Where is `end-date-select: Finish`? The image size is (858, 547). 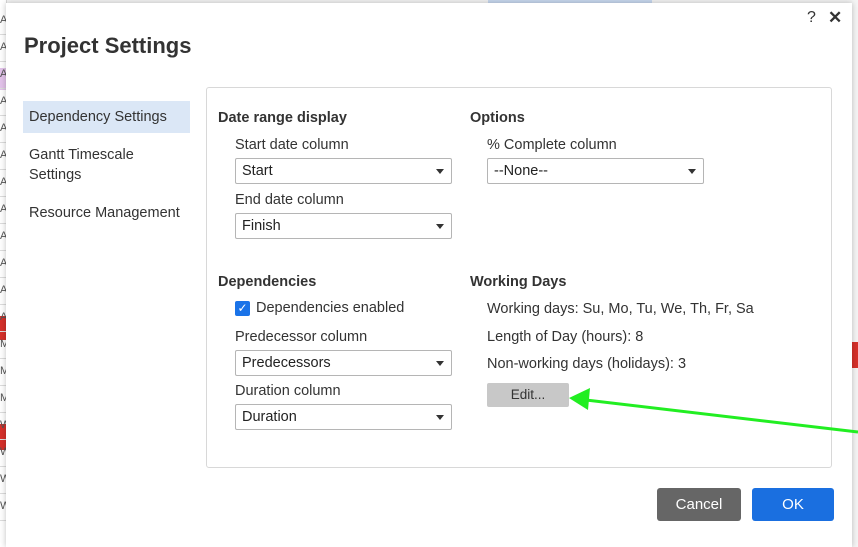
end-date-select: Finish is located at coordinates (343, 226).